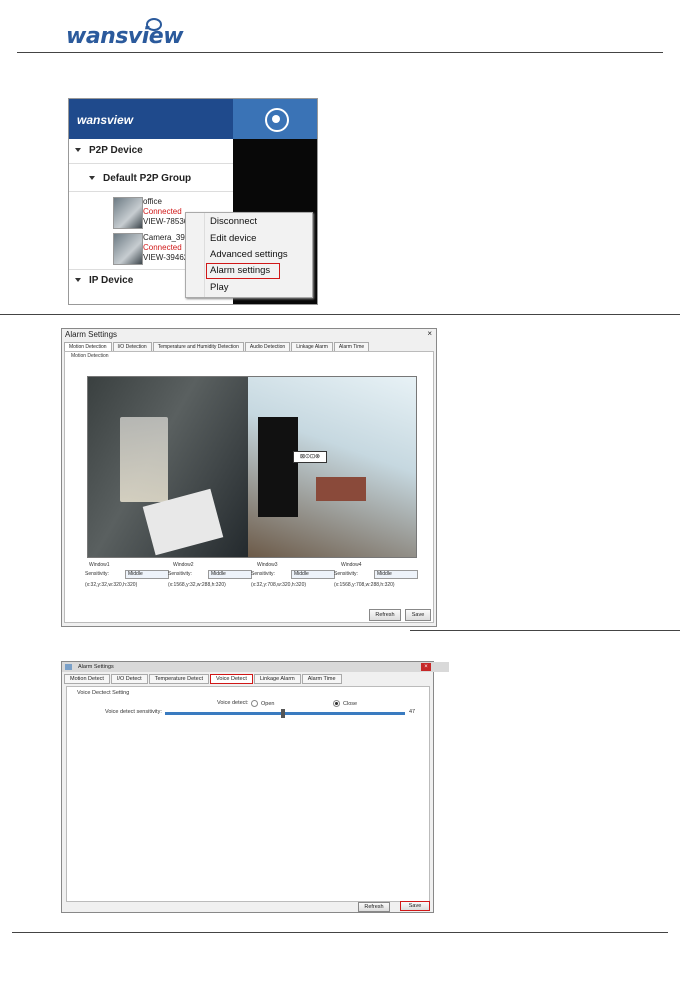 The height and width of the screenshot is (994, 680). Describe the element at coordinates (99, 565) in the screenshot. I see `window1-label: Window1` at that location.